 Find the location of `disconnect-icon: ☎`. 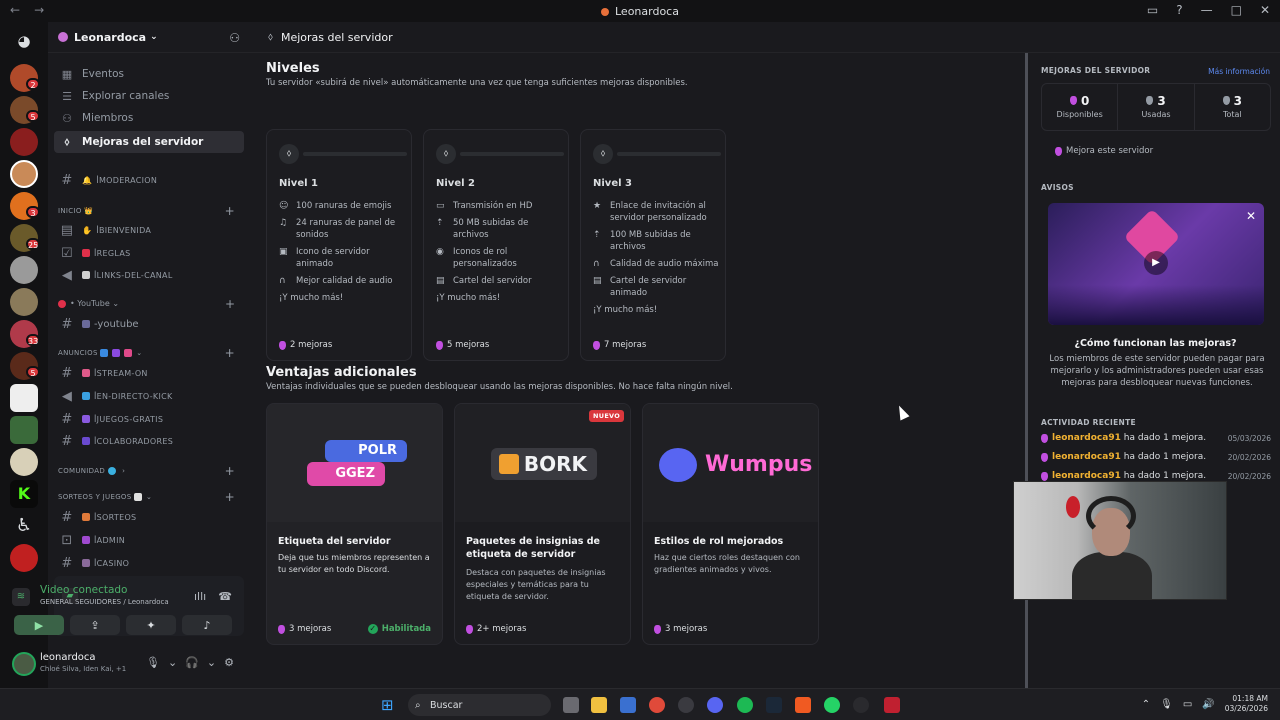

disconnect-icon: ☎ is located at coordinates (225, 596).